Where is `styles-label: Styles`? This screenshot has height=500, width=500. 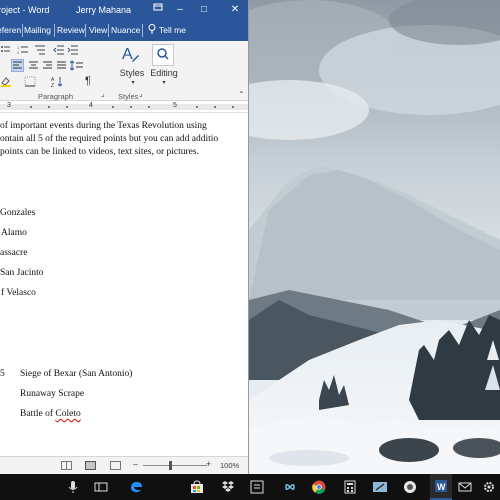 styles-label: Styles is located at coordinates (132, 73).